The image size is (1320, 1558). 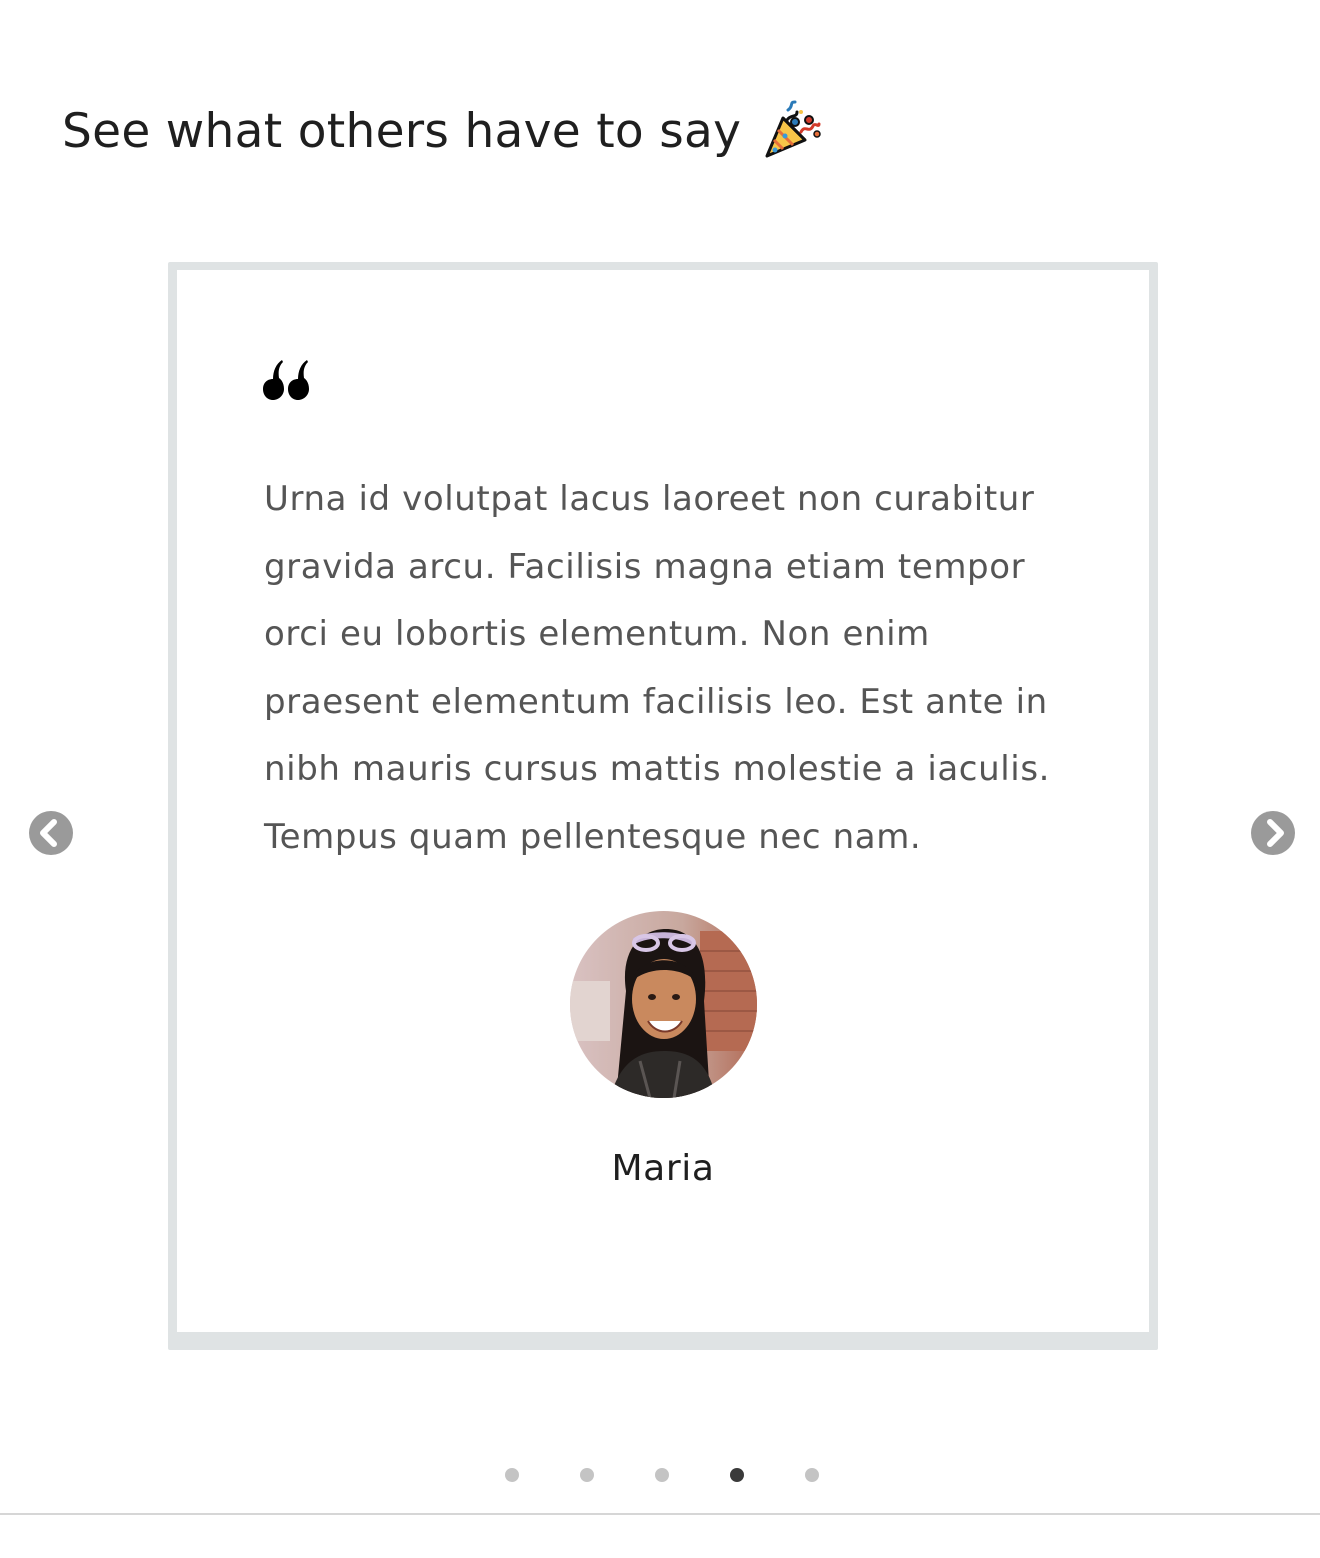 What do you see at coordinates (51, 833) in the screenshot?
I see `chevron-left-circle-icon` at bounding box center [51, 833].